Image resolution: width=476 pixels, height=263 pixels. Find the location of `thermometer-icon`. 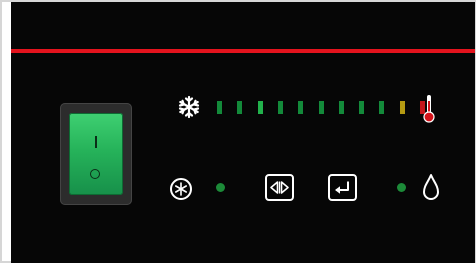

thermometer-icon is located at coordinates (429, 109).